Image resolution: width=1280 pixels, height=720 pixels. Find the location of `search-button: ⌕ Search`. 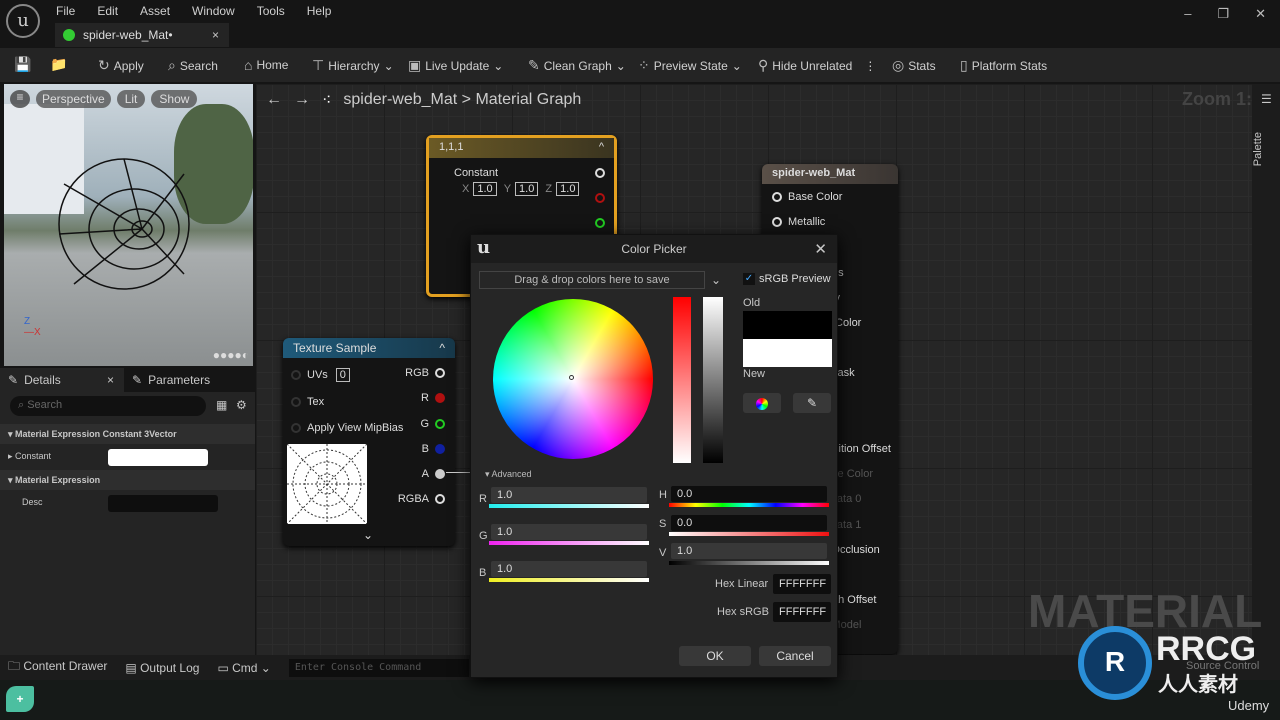

search-button: ⌕ Search is located at coordinates (193, 65).